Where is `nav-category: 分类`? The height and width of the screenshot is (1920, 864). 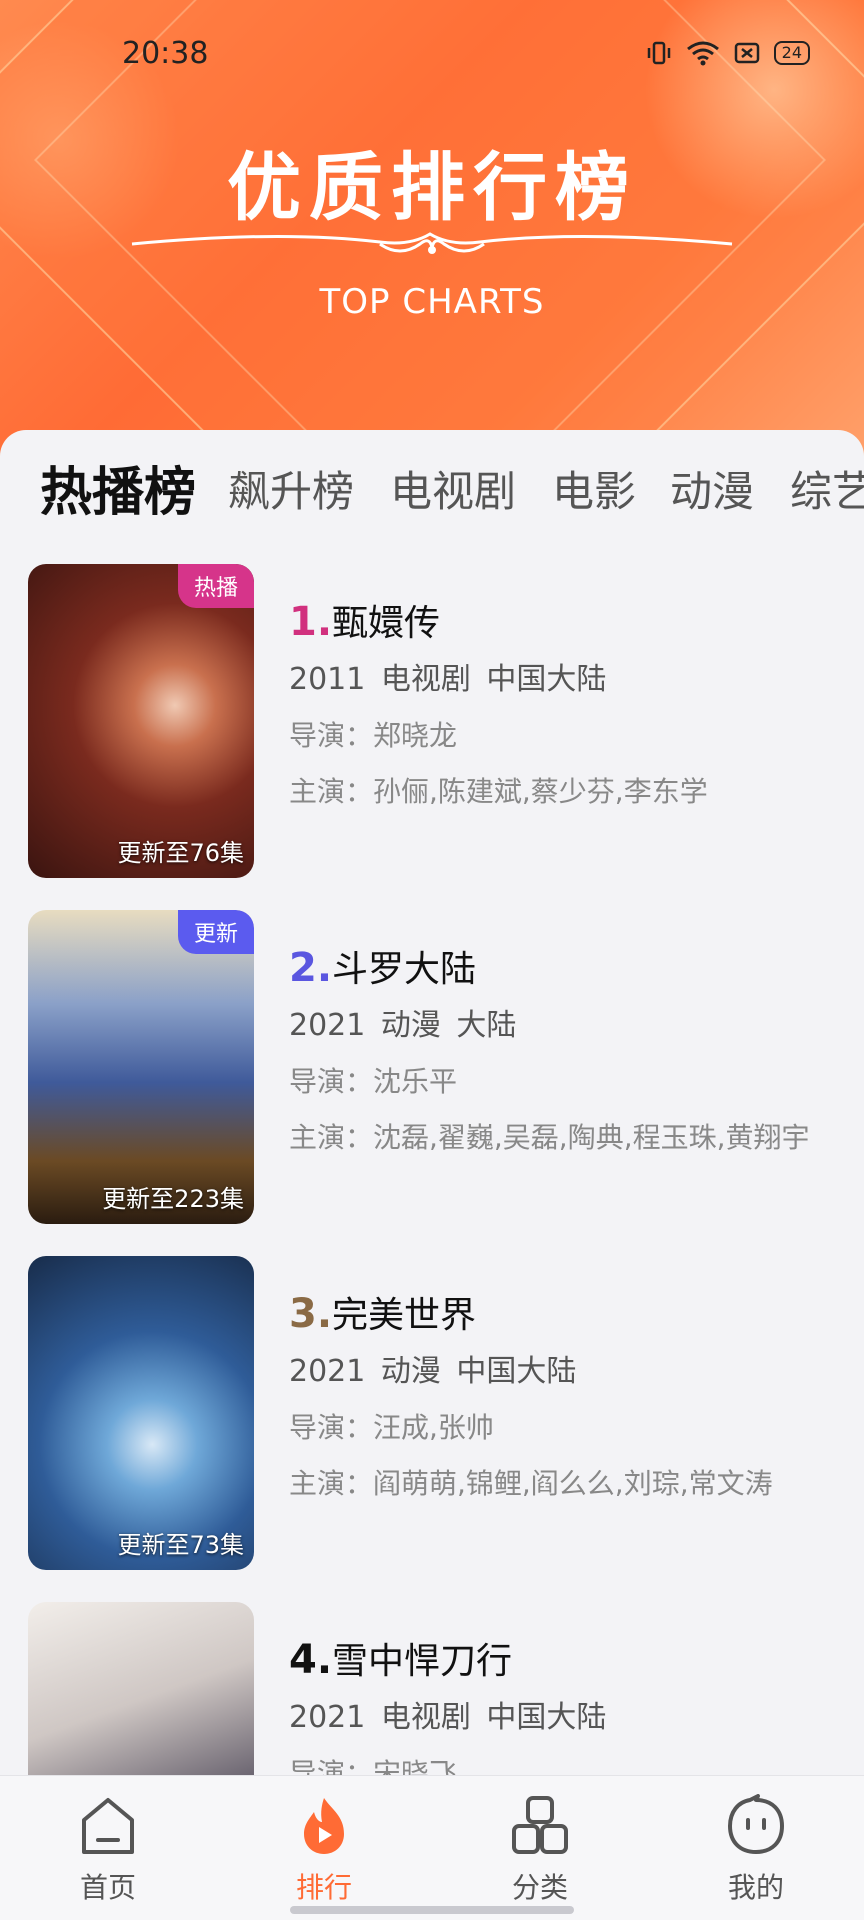 nav-category: 分类 is located at coordinates (540, 1850).